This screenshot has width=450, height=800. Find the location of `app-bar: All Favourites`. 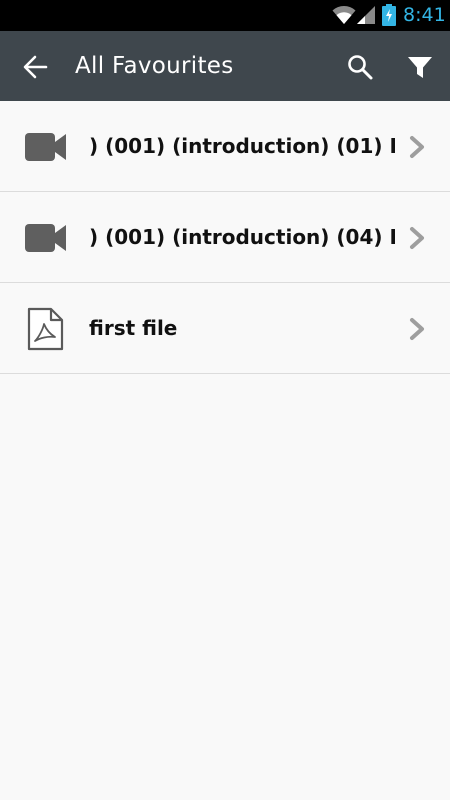

app-bar: All Favourites is located at coordinates (225, 66).